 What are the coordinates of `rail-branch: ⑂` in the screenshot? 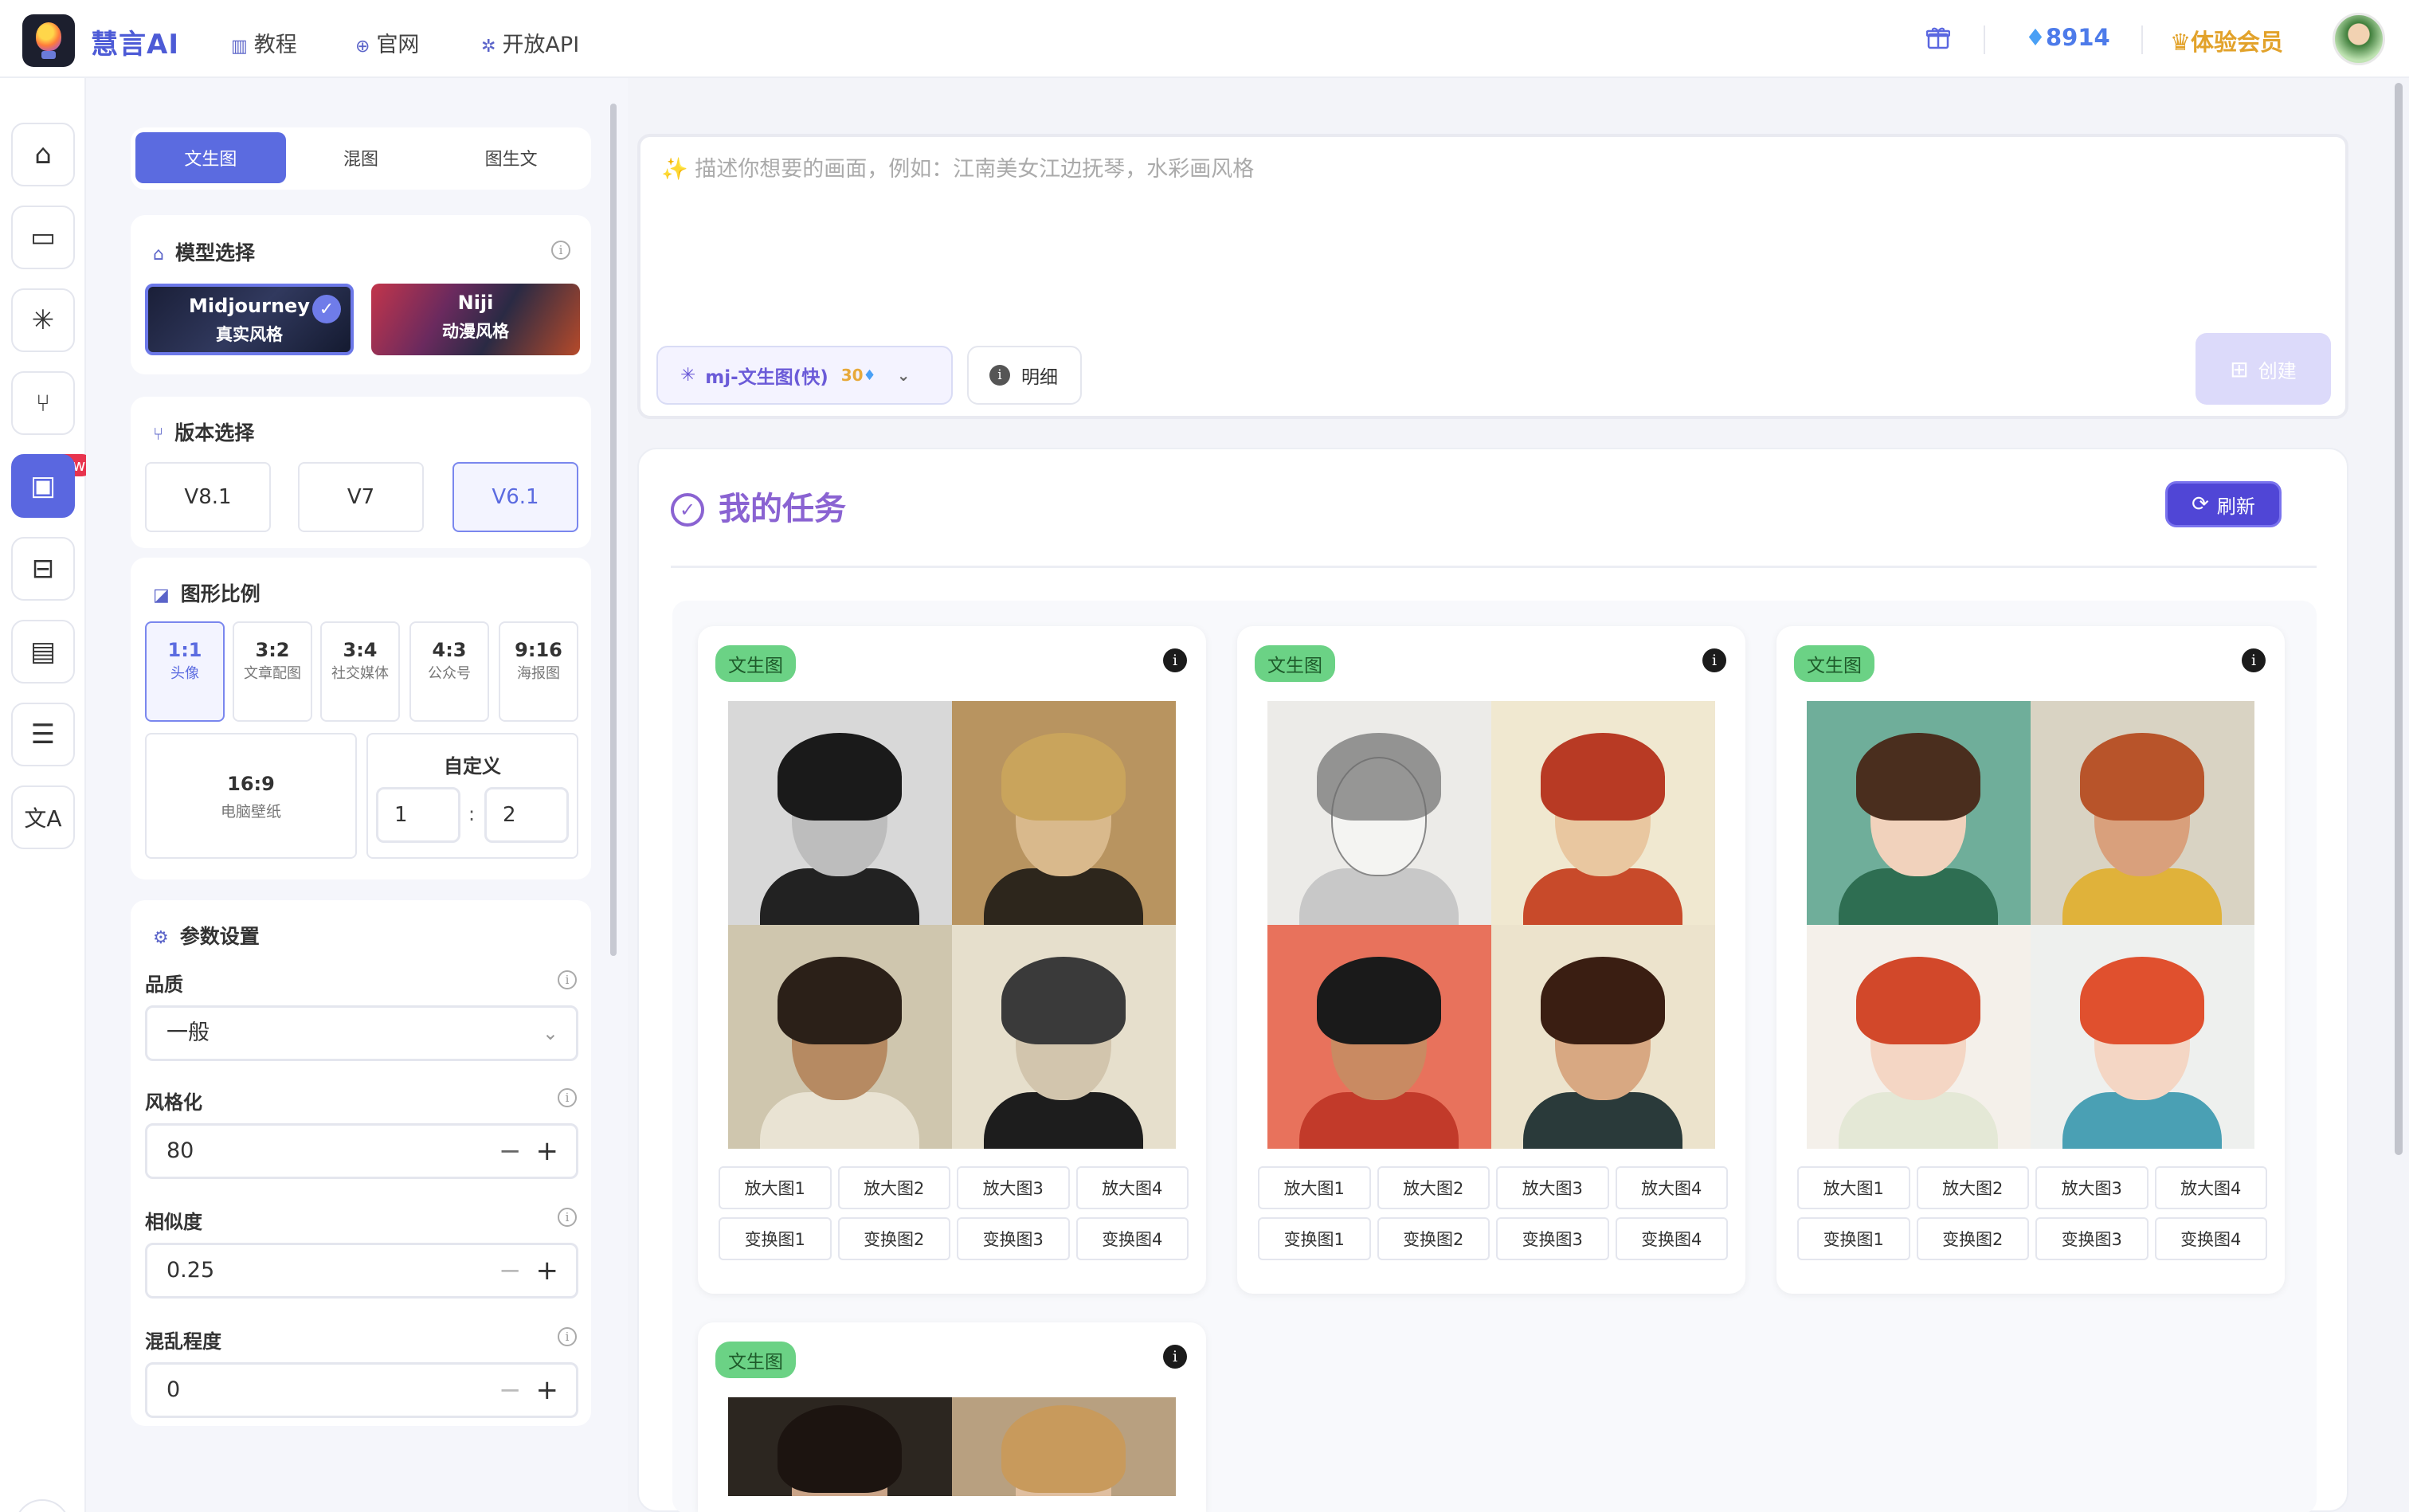 It's located at (43, 403).